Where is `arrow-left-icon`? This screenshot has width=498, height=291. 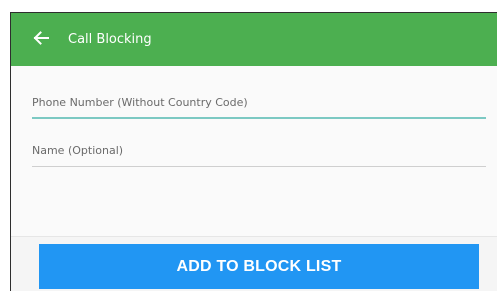
arrow-left-icon is located at coordinates (41, 38).